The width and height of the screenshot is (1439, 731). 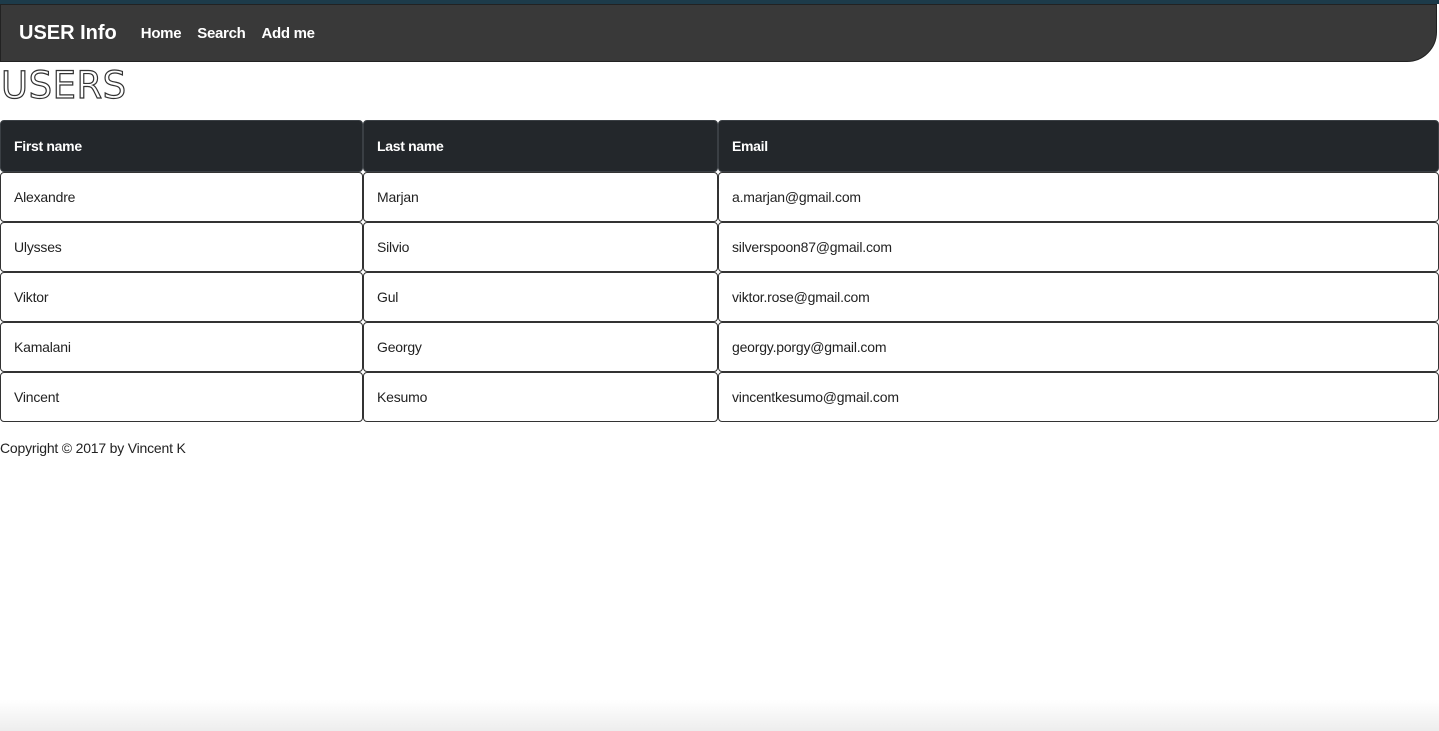 What do you see at coordinates (1078, 247) in the screenshot?
I see `cell-email: silverspoon87@gmail.com` at bounding box center [1078, 247].